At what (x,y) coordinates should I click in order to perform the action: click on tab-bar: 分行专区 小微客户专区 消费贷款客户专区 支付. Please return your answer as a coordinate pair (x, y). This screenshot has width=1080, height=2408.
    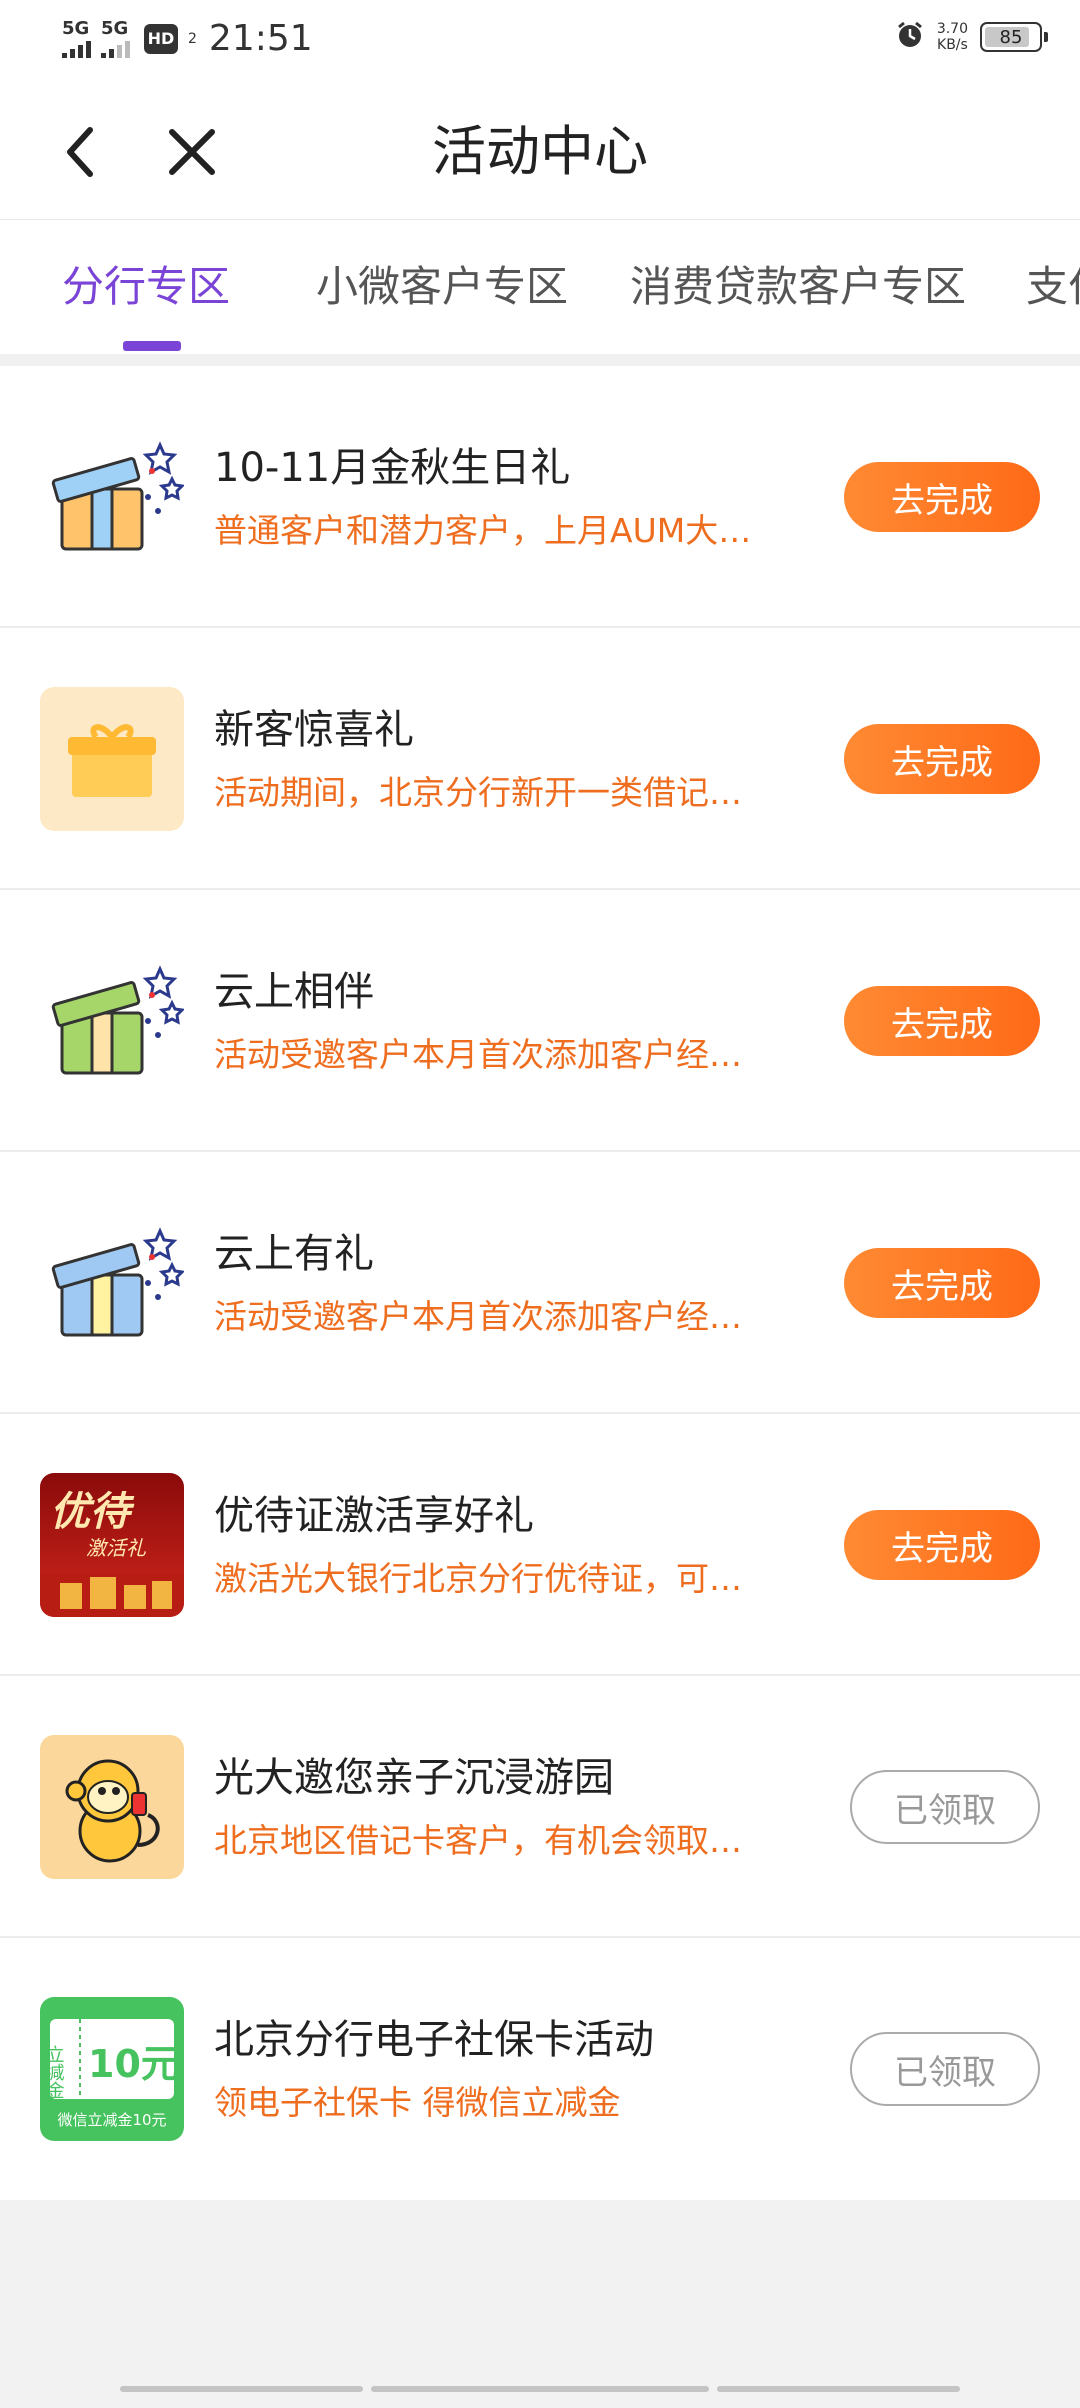
    Looking at the image, I should click on (540, 287).